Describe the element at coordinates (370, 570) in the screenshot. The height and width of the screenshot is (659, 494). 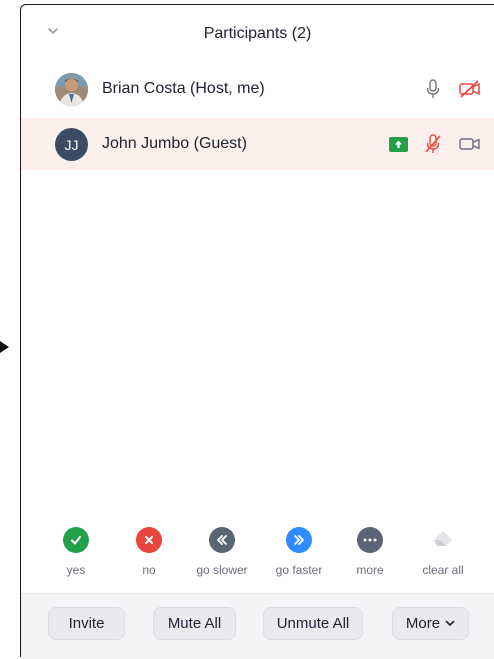
I see `reaction-label: more` at that location.